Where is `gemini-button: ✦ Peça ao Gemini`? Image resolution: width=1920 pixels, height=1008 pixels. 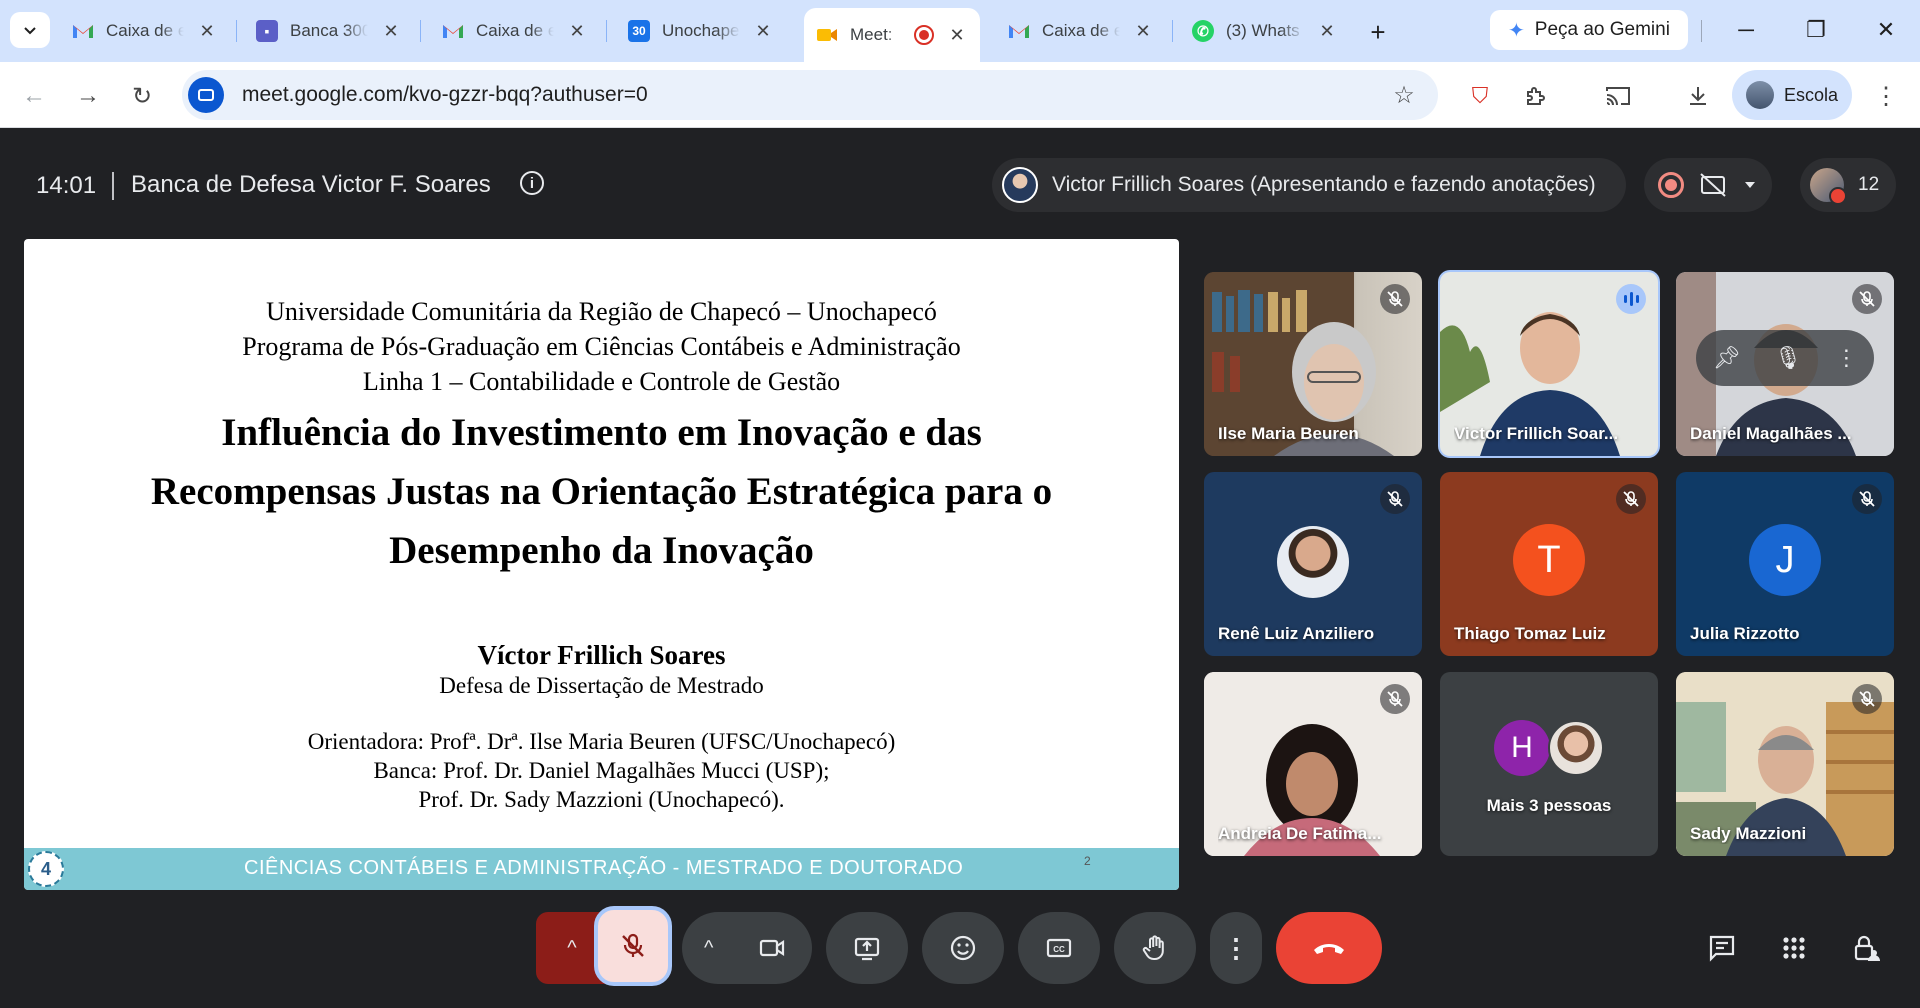 gemini-button: ✦ Peça ao Gemini is located at coordinates (1589, 30).